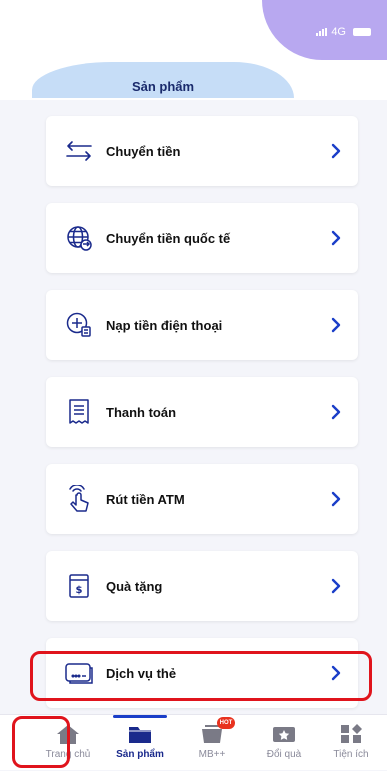  I want to click on title-tab: Sản phẩm, so click(163, 80).